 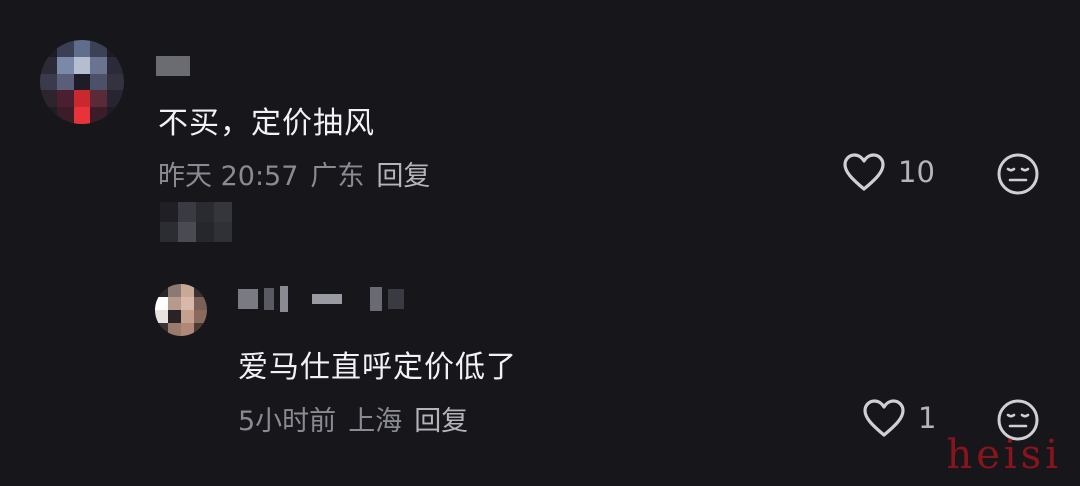 I want to click on meh-face-icon, so click(x=1018, y=174).